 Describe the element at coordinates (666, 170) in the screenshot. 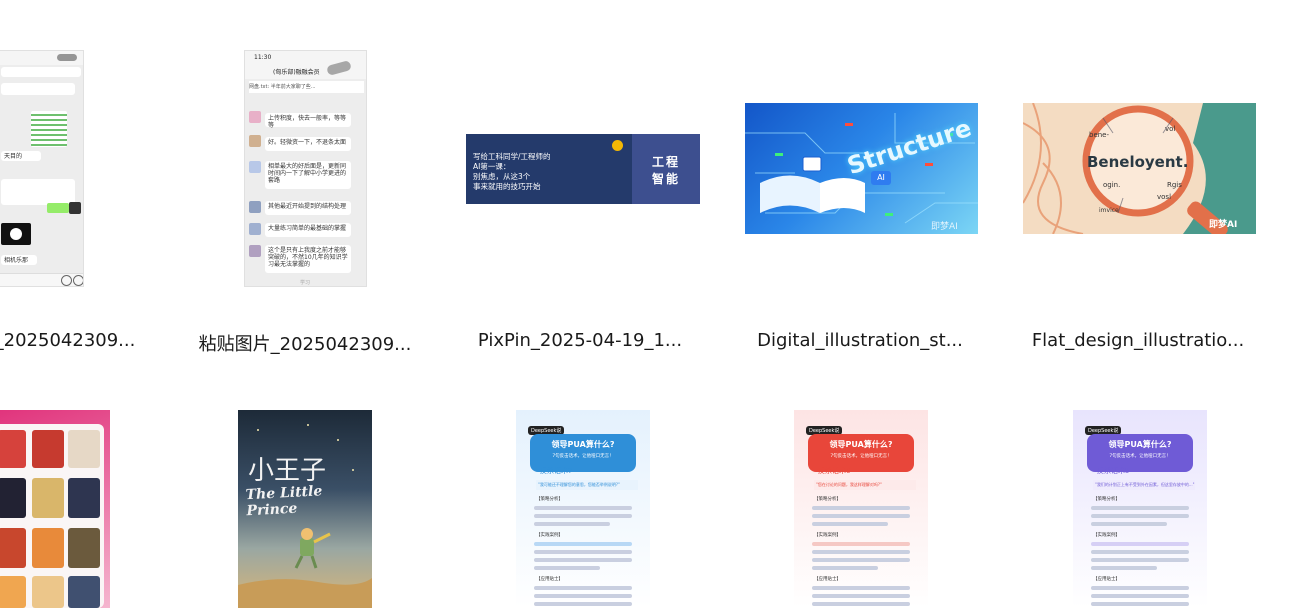

I see `banner-side-text: 工程 智能` at that location.